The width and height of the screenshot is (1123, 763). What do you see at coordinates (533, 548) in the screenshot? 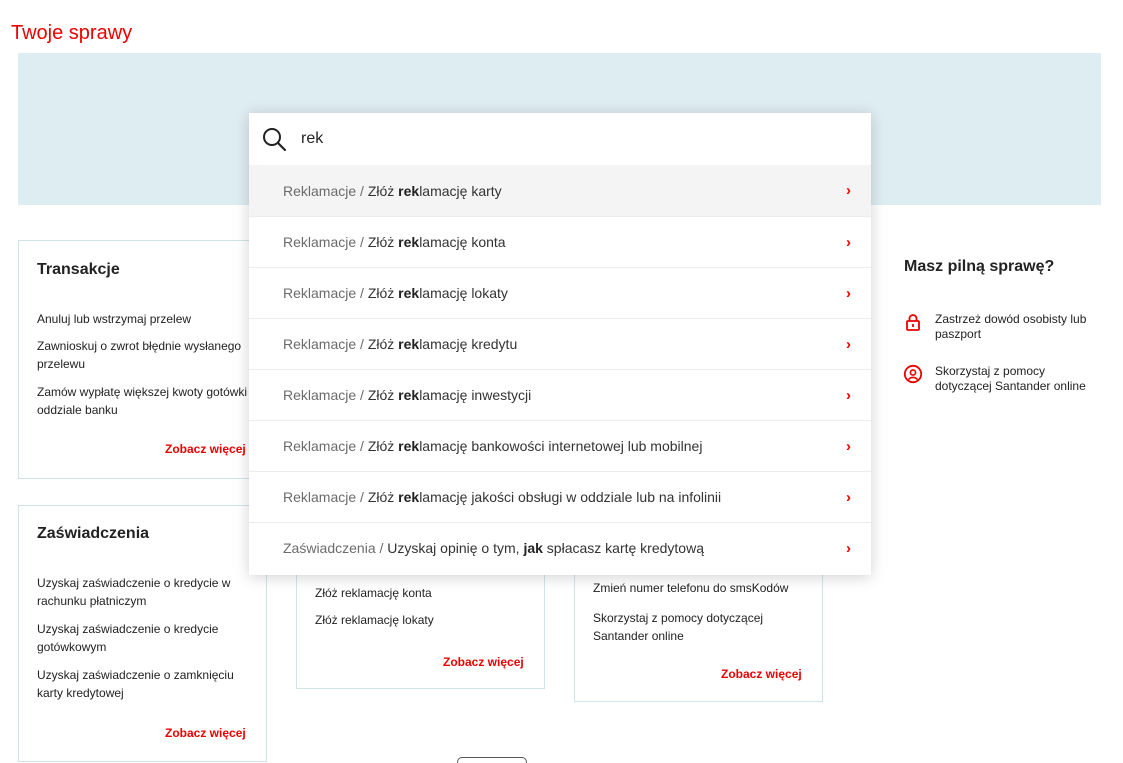
I see `result-match-highlight: jak` at bounding box center [533, 548].